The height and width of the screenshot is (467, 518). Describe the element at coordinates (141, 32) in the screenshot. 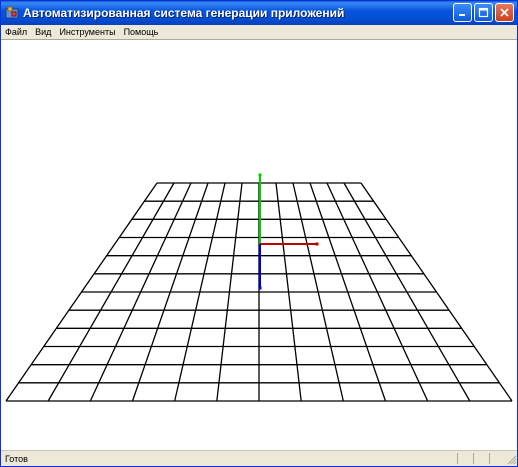

I see `menu-help: Помощь` at that location.